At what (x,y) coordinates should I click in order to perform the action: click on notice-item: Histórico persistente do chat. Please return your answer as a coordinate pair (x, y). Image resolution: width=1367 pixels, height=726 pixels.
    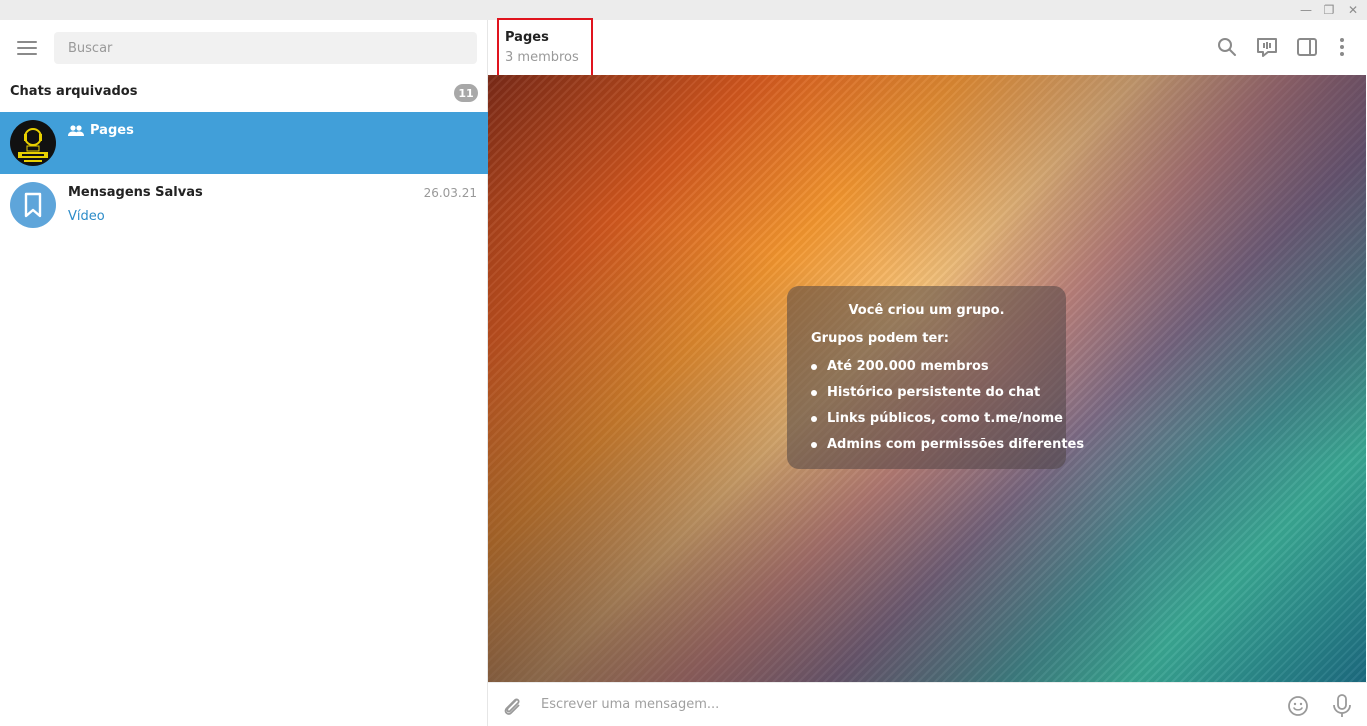
    Looking at the image, I should click on (925, 392).